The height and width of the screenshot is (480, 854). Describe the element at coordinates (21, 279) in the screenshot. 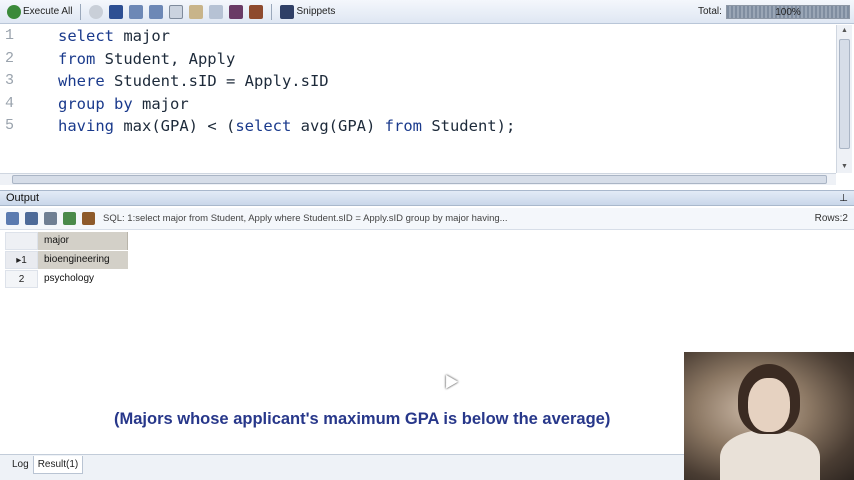

I see `row-number: 2` at that location.